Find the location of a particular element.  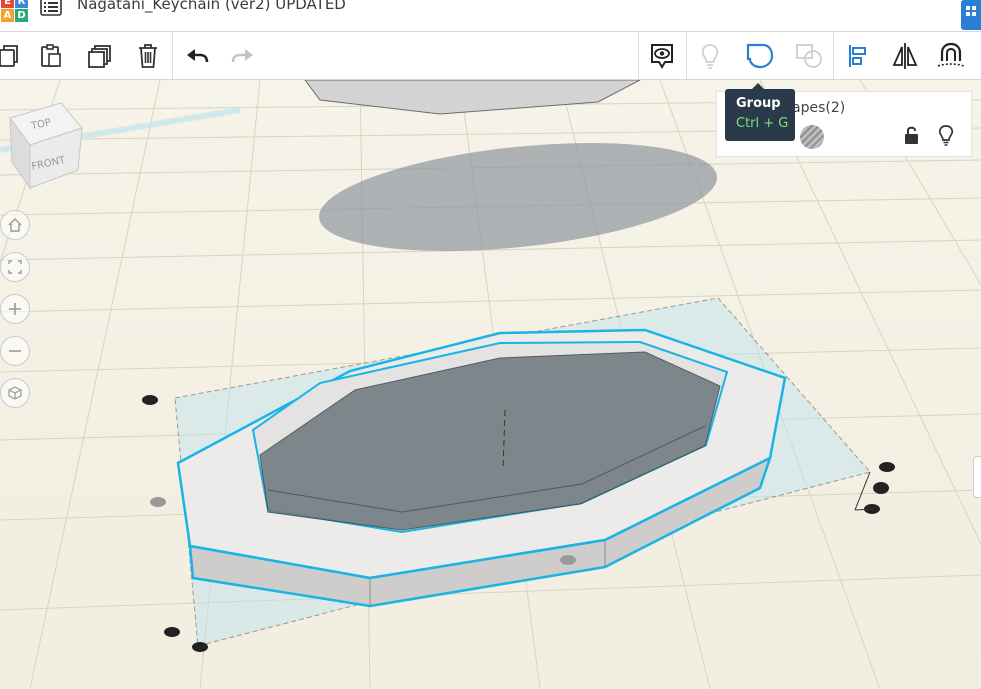

redo-button is located at coordinates (243, 55).